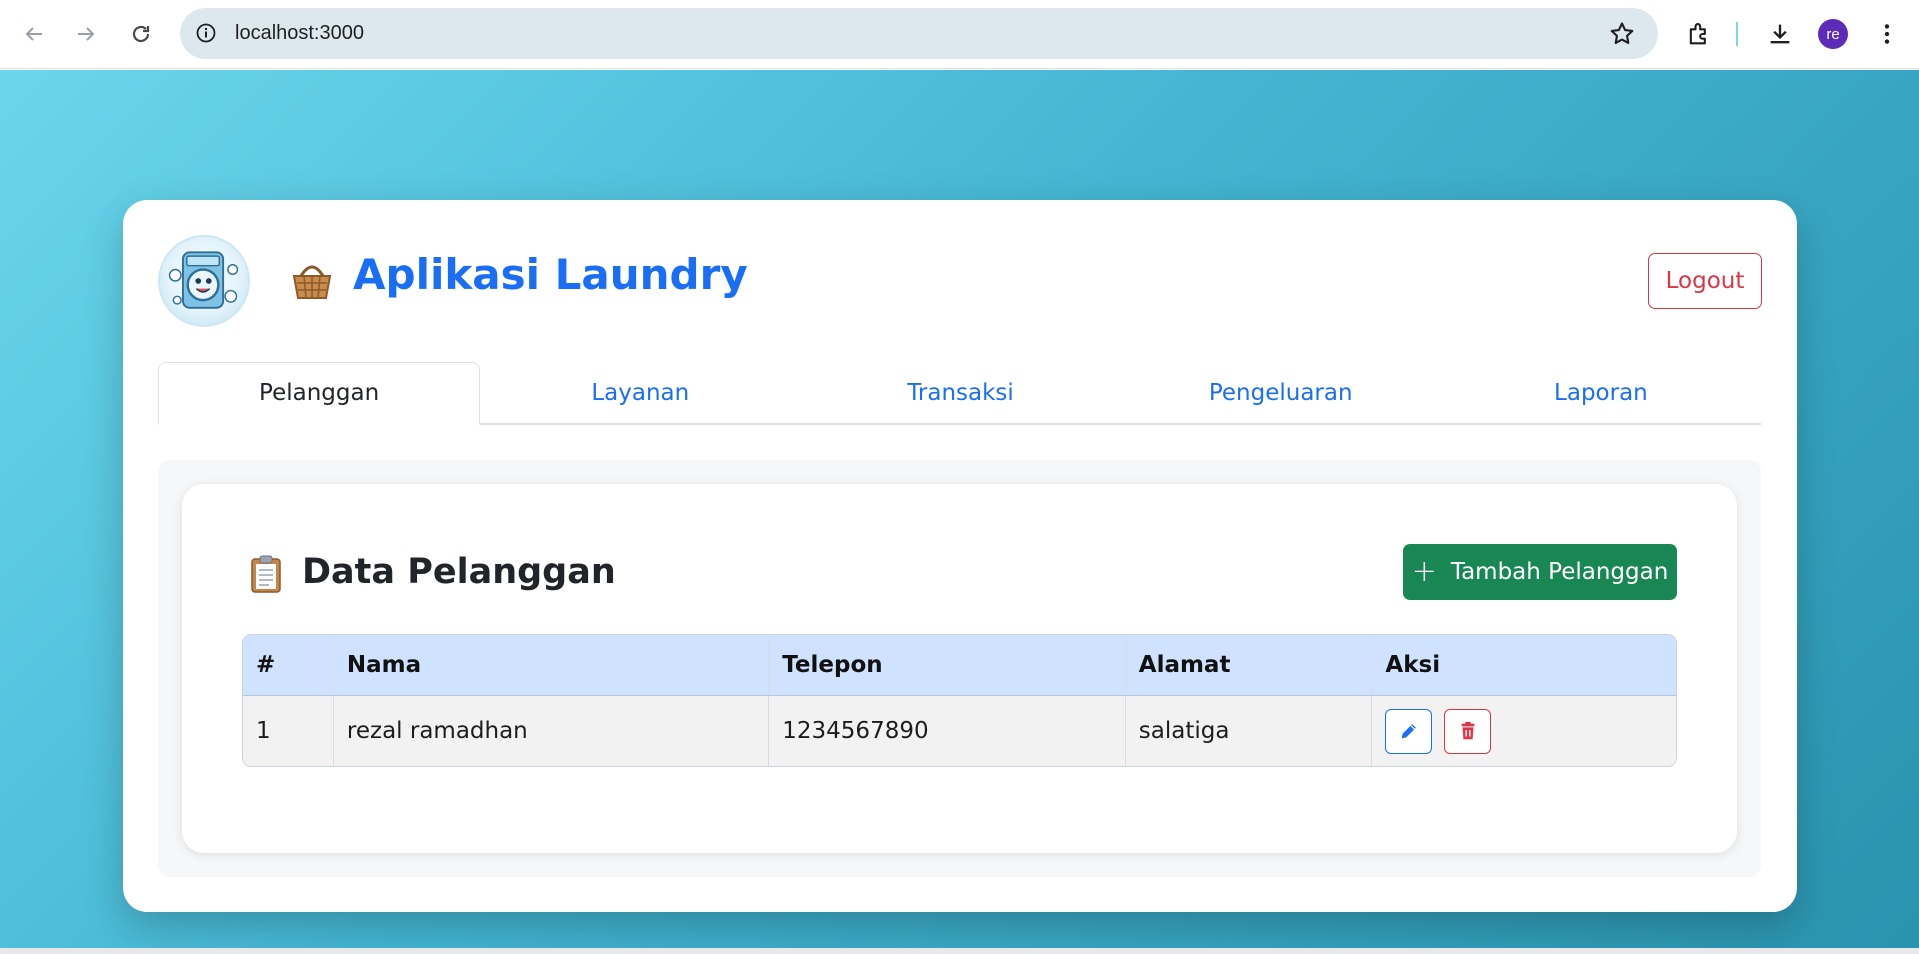 Image resolution: width=1919 pixels, height=954 pixels. I want to click on bookmark-star-icon, so click(1622, 34).